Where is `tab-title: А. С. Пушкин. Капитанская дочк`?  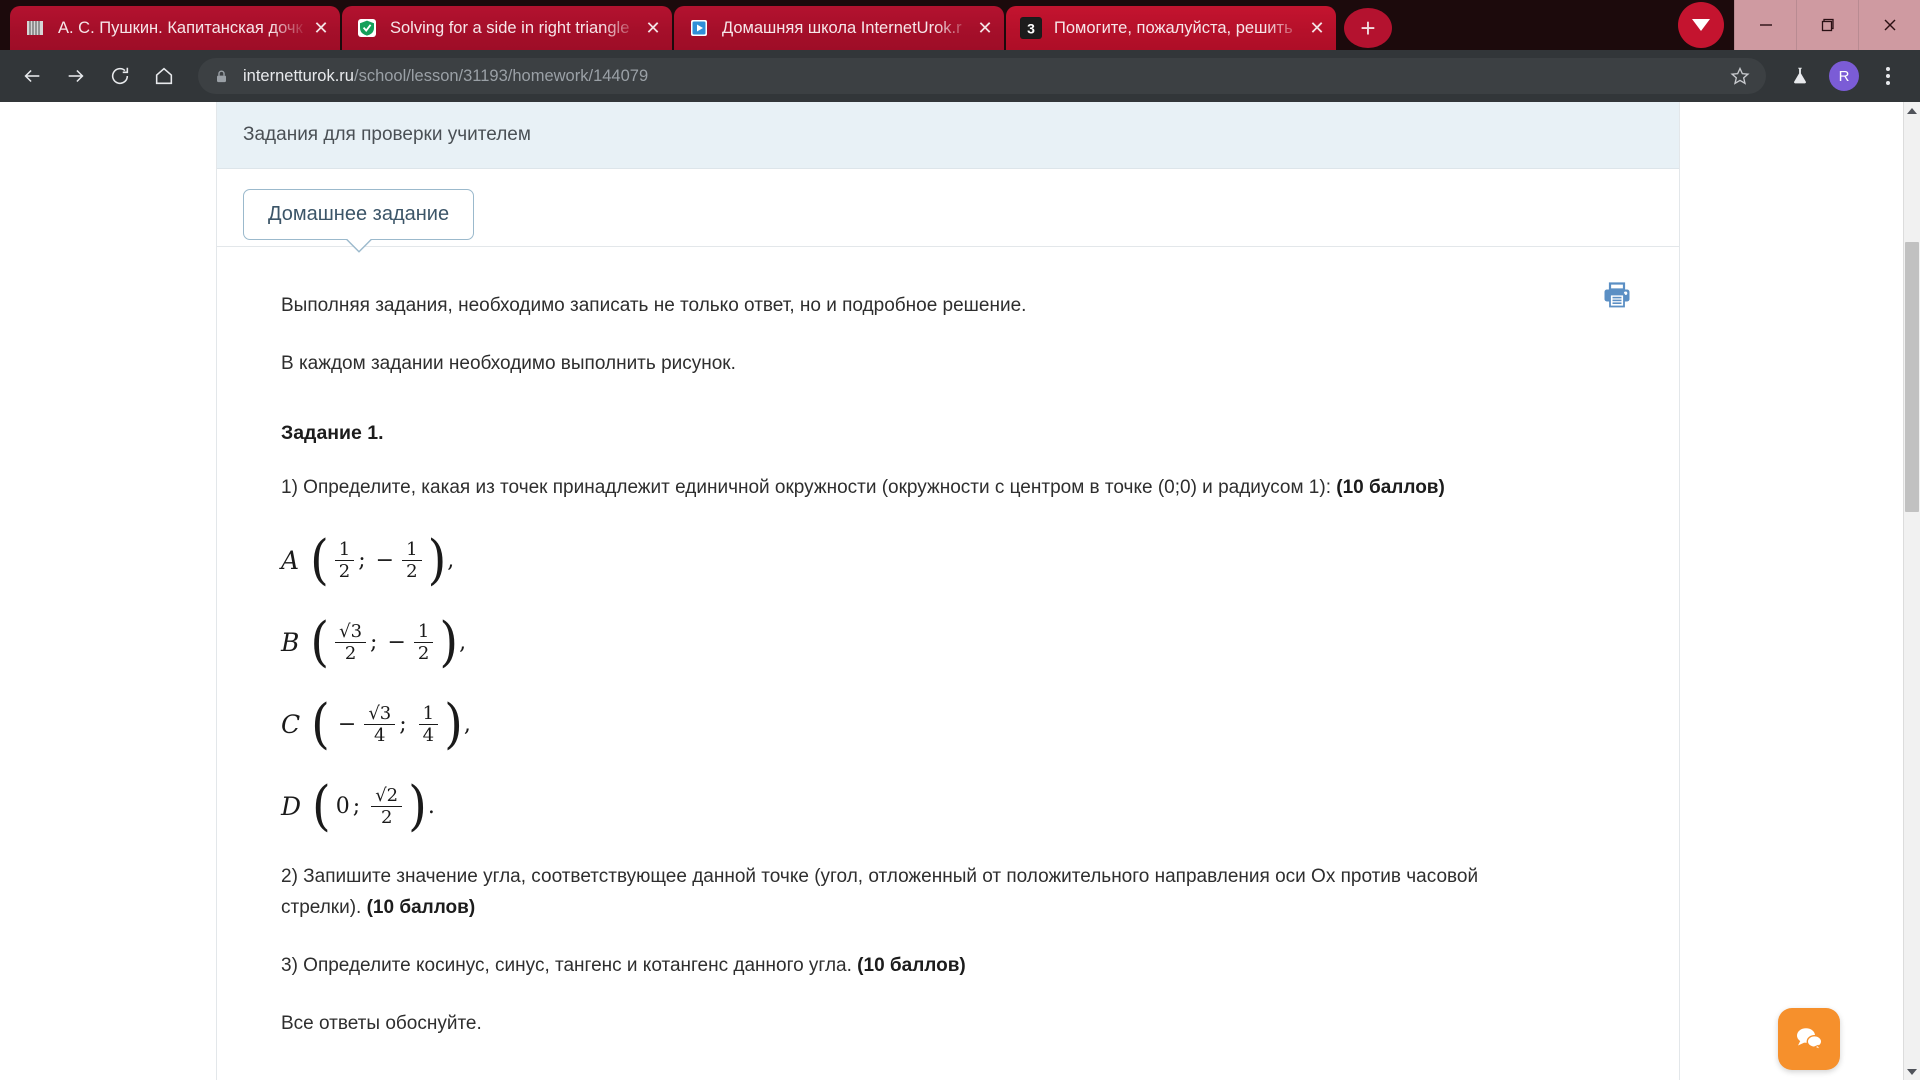
tab-title: А. С. Пушкин. Капитанская дочк is located at coordinates (180, 27).